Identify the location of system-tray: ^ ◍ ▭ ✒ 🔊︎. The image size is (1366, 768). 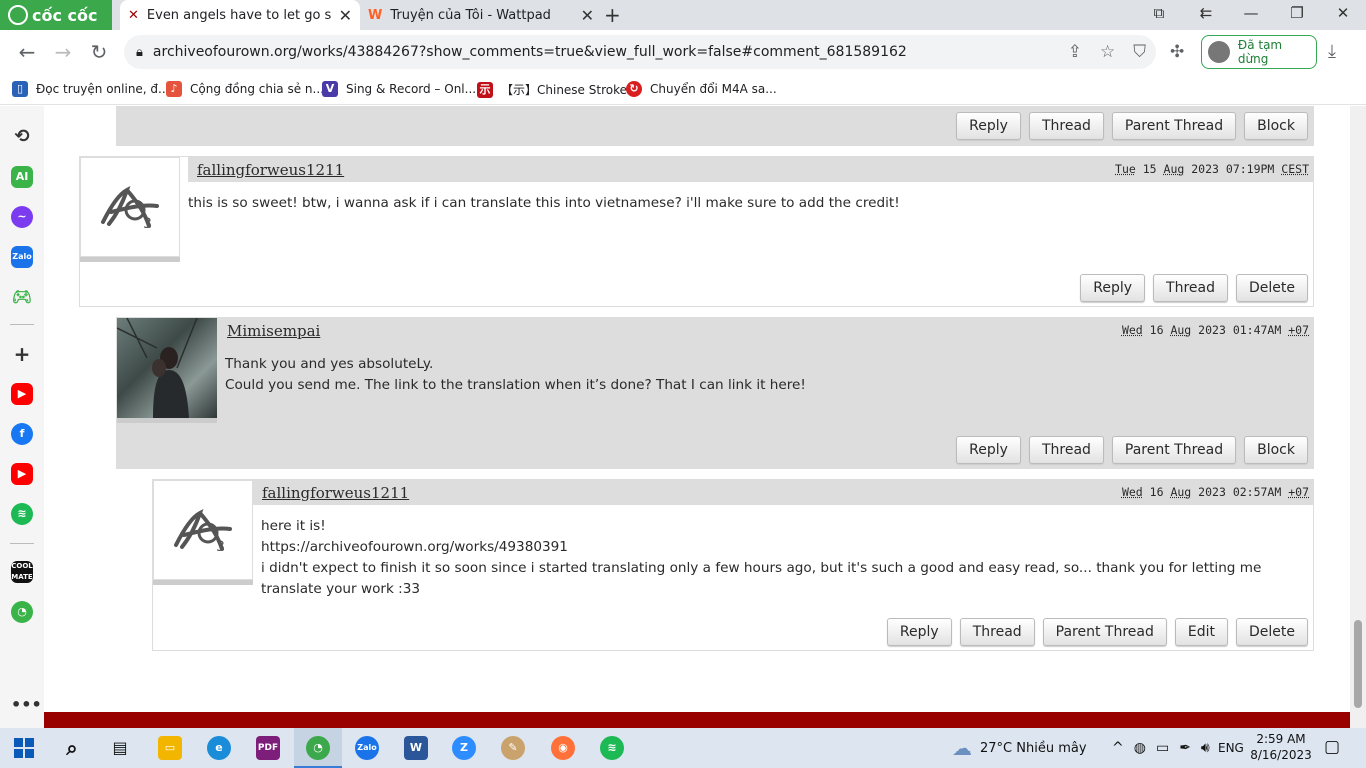
(1161, 748).